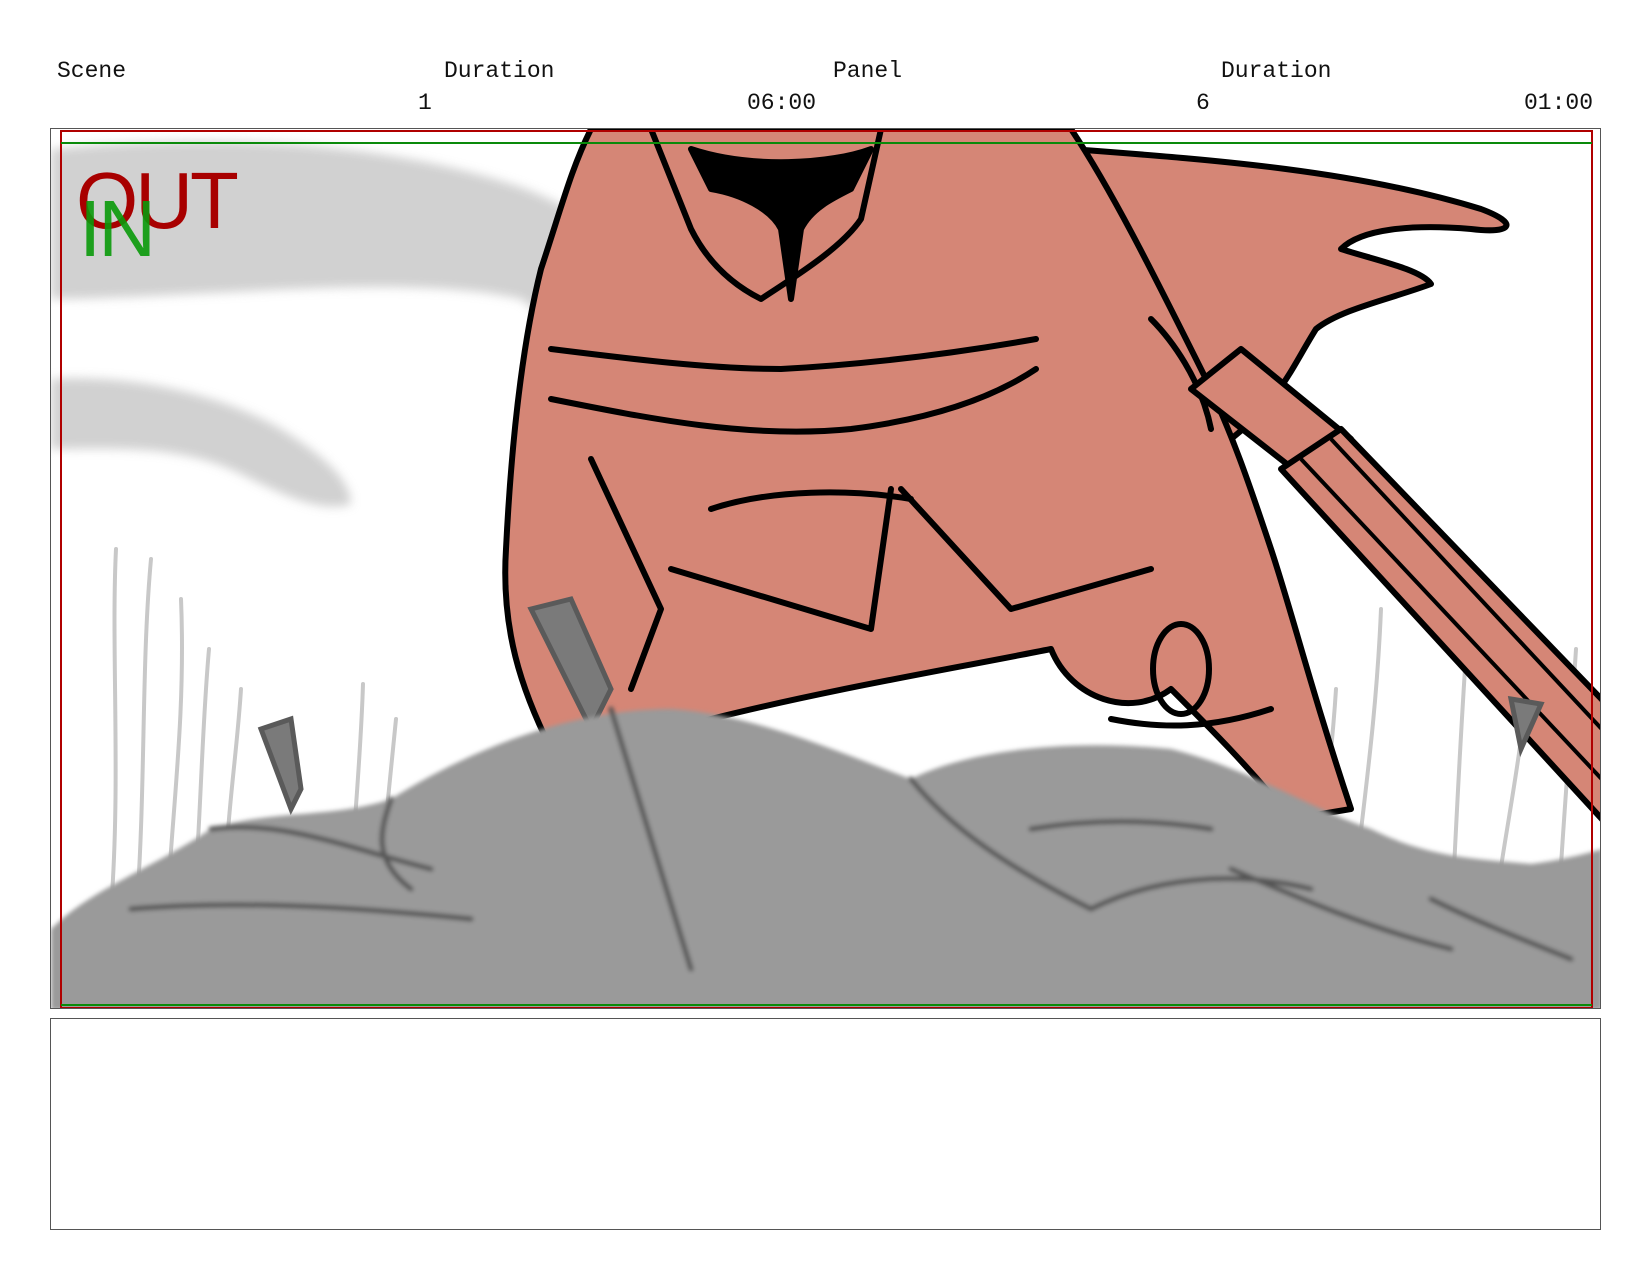 The image size is (1648, 1276). I want to click on panel-notes-text, so click(825, 1029).